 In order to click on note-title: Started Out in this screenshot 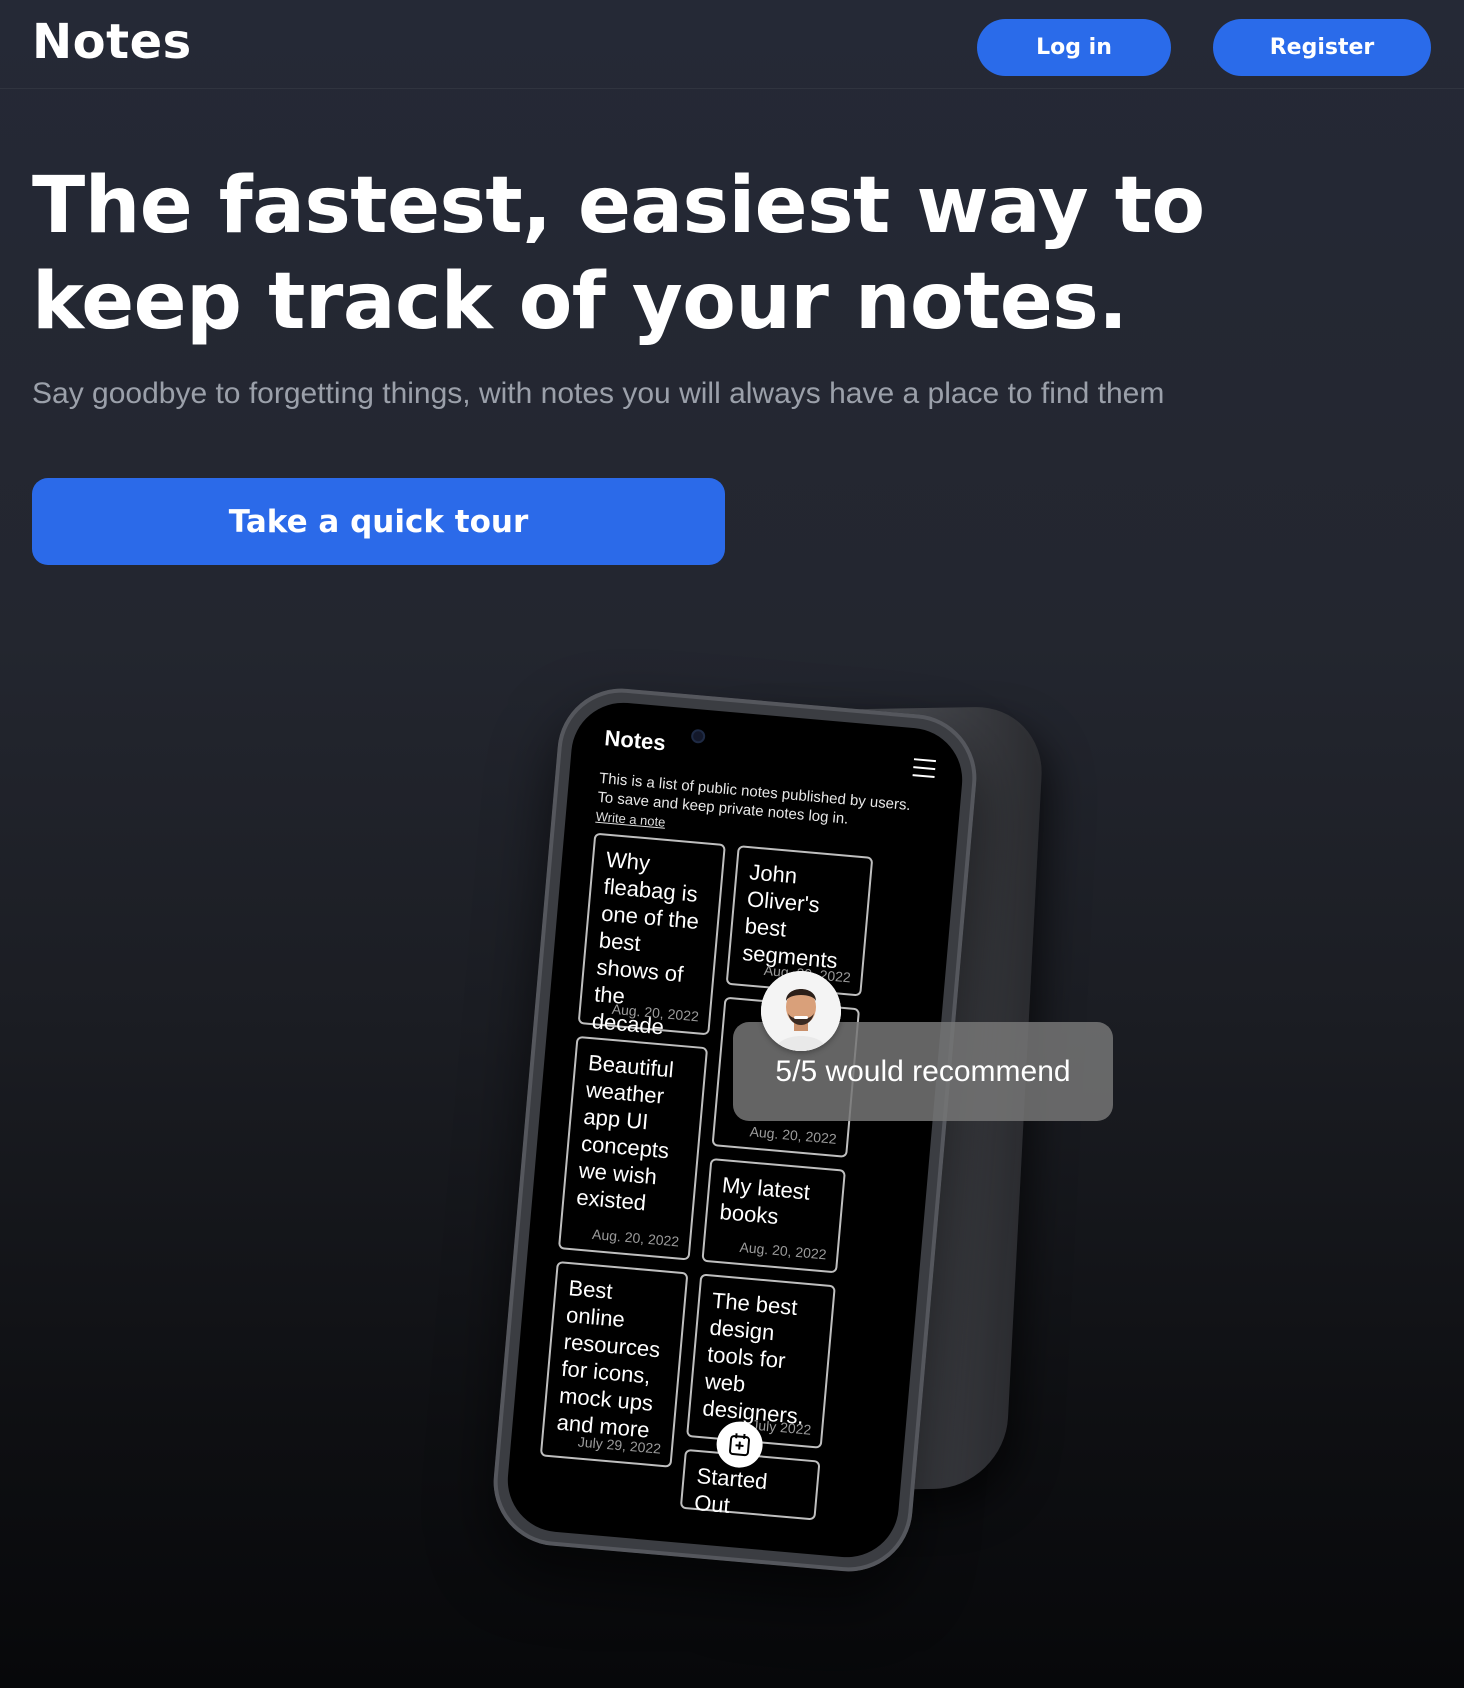, I will do `click(731, 1490)`.